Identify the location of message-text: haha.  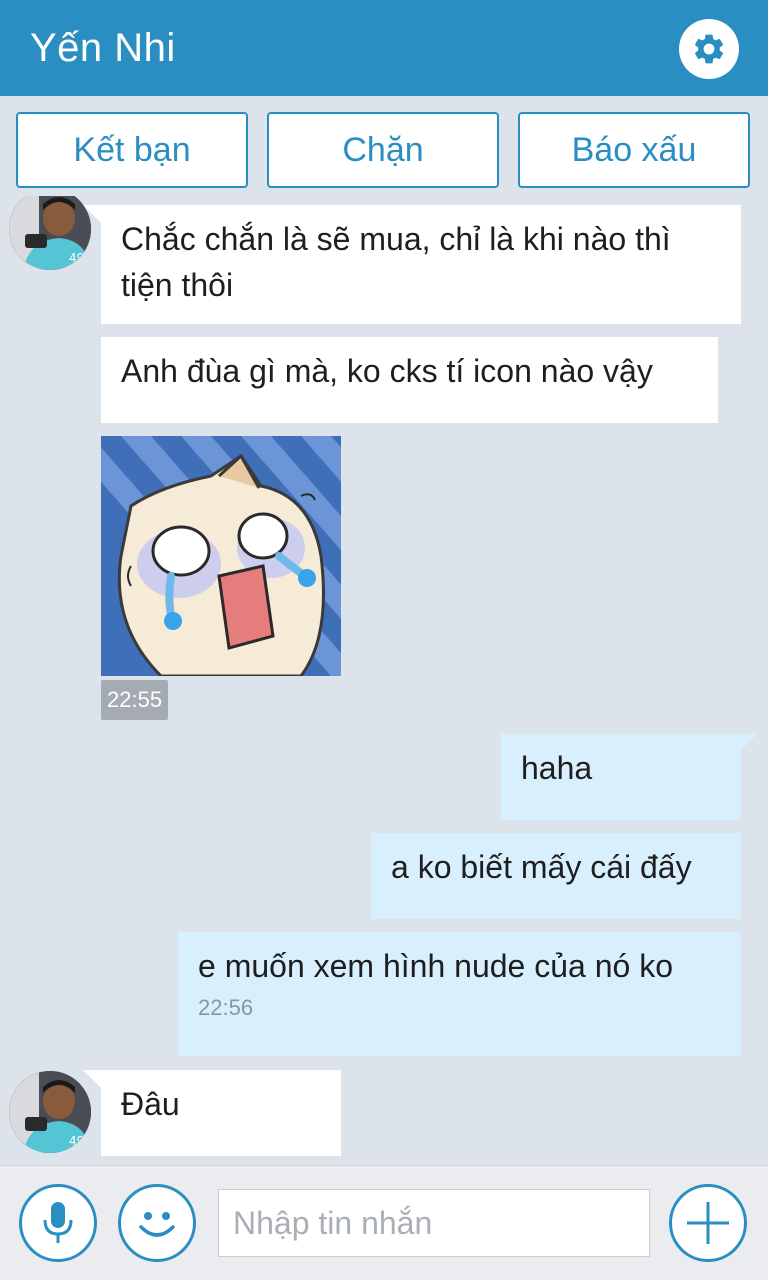
(557, 768).